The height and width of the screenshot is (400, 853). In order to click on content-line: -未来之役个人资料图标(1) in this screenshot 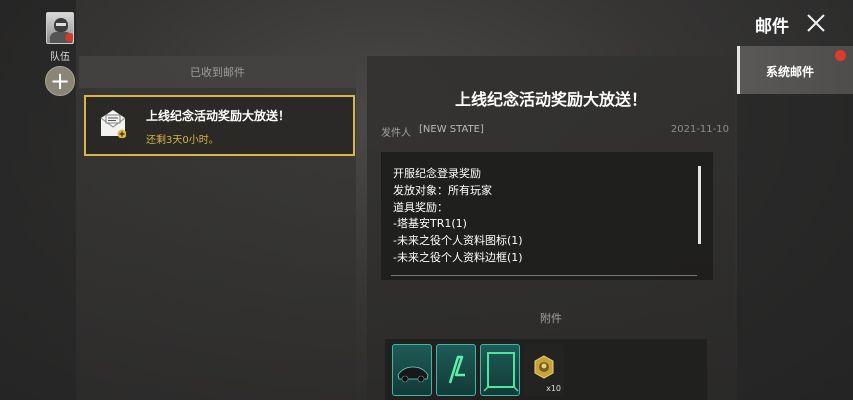, I will do `click(458, 241)`.